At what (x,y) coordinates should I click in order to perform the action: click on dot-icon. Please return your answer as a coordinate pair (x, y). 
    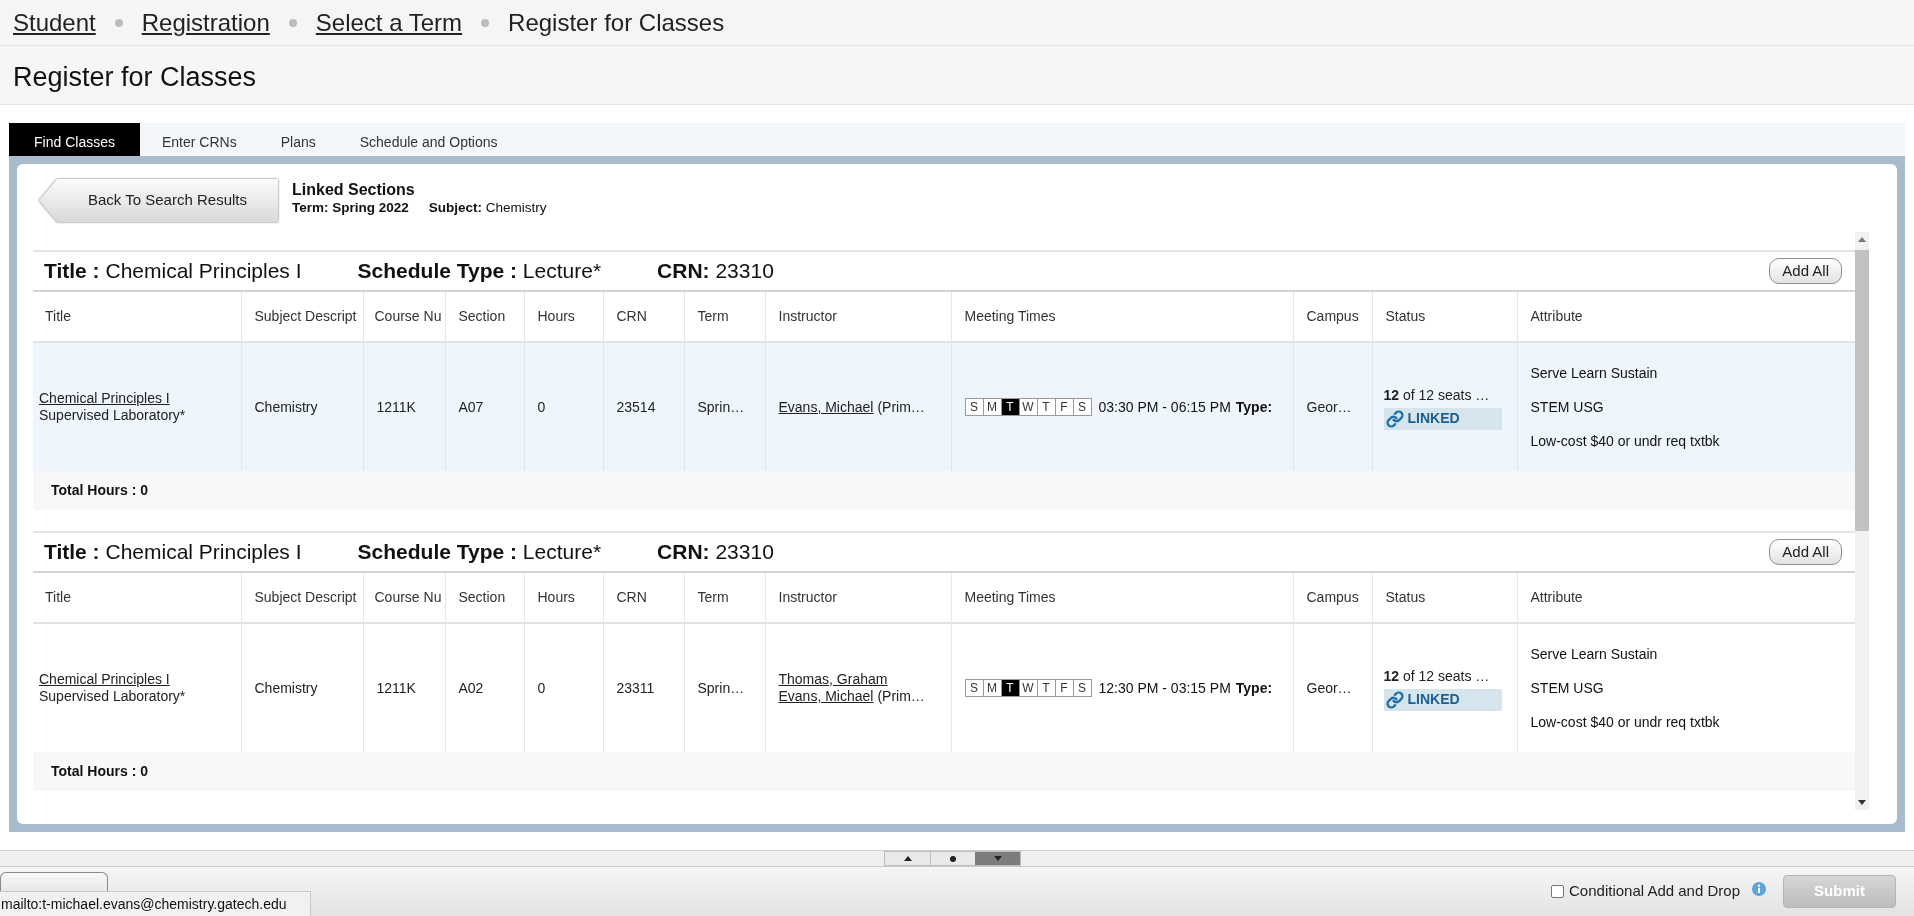
    Looking at the image, I should click on (953, 858).